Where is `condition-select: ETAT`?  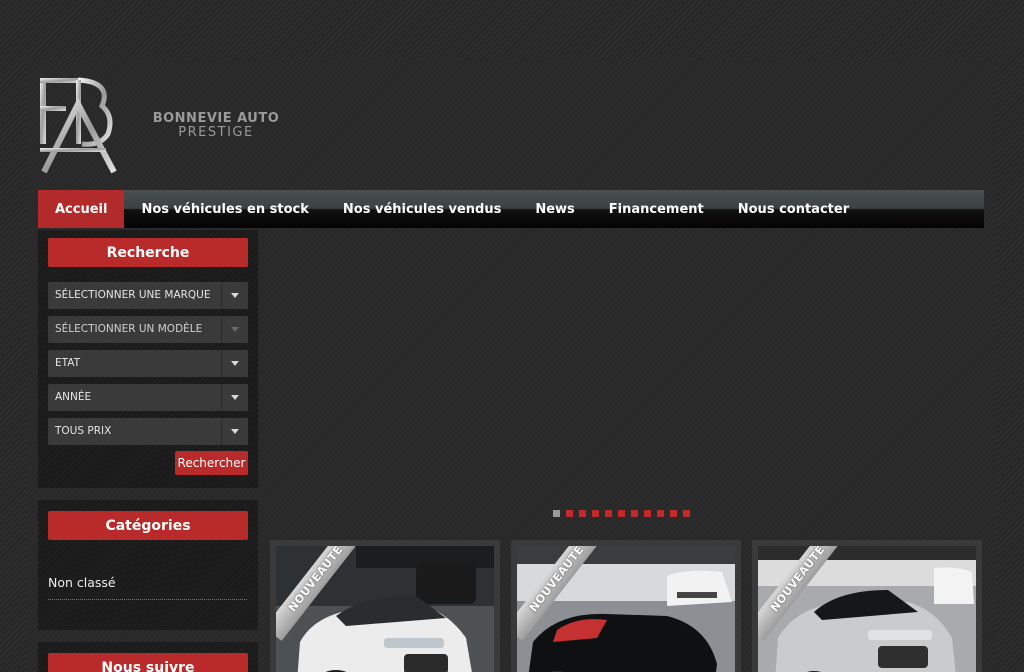
condition-select: ETAT is located at coordinates (148, 363).